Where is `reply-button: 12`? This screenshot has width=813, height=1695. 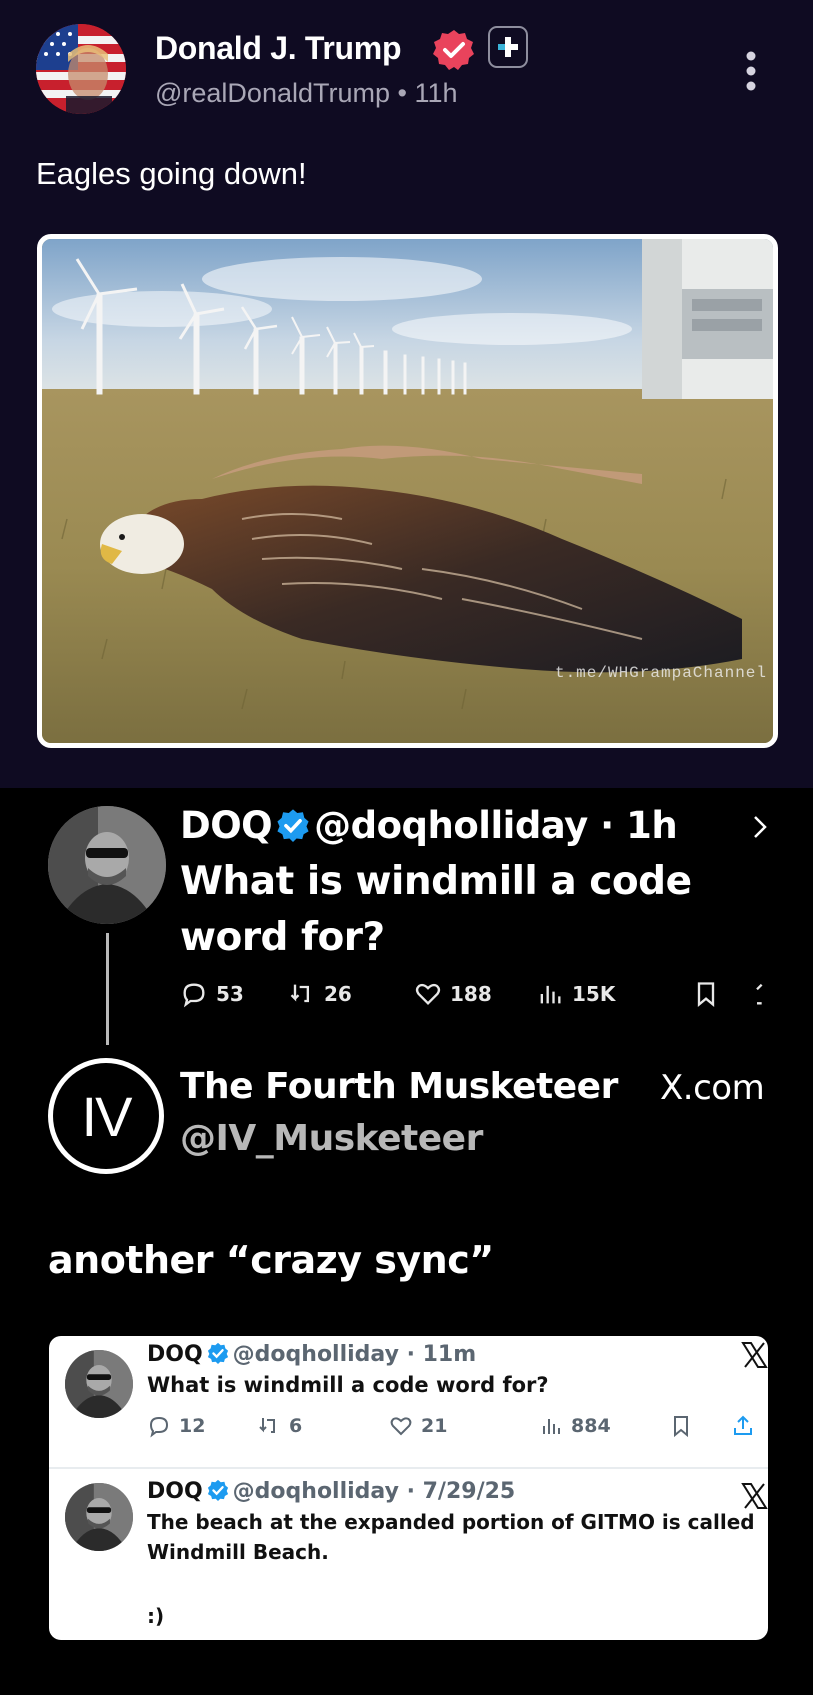 reply-button: 12 is located at coordinates (176, 1426).